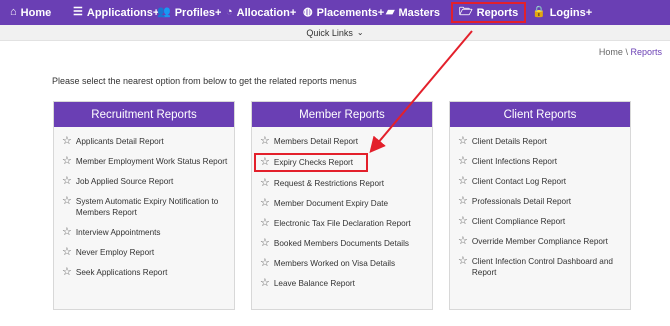  Describe the element at coordinates (78, 12) in the screenshot. I see `list-icon: ☰` at that location.